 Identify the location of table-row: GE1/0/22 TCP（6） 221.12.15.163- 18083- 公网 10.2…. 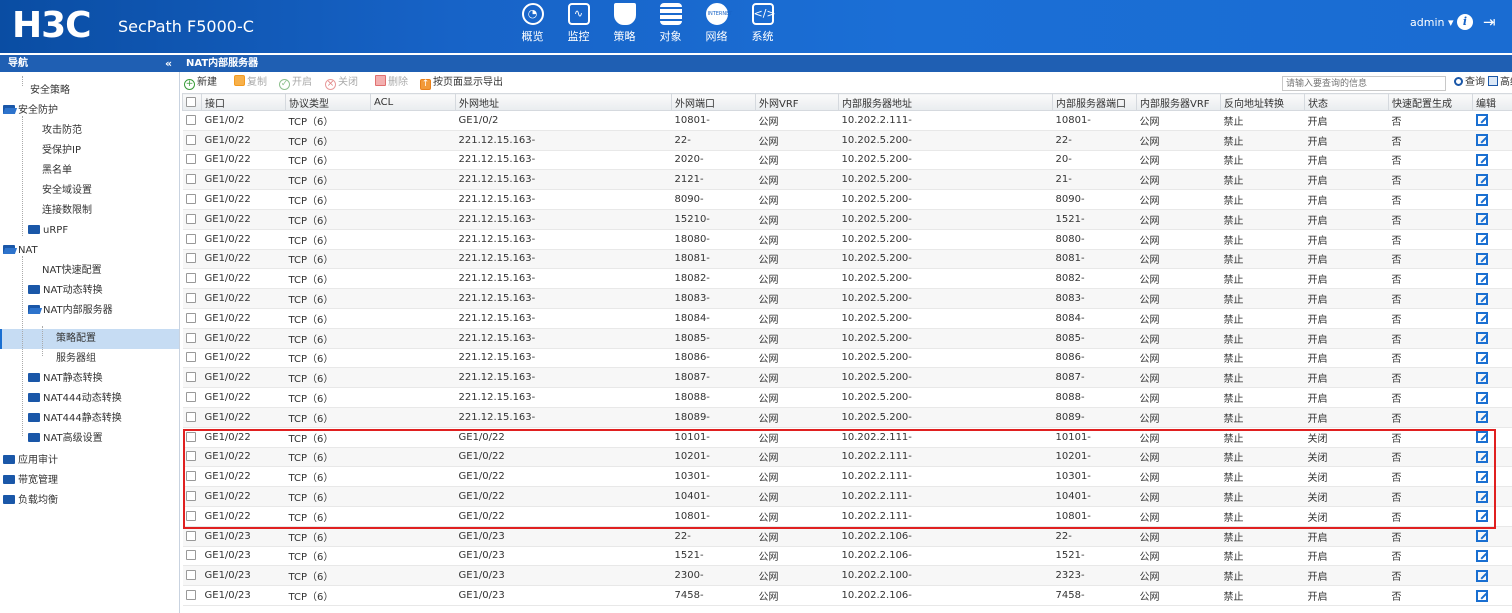
(847, 298).